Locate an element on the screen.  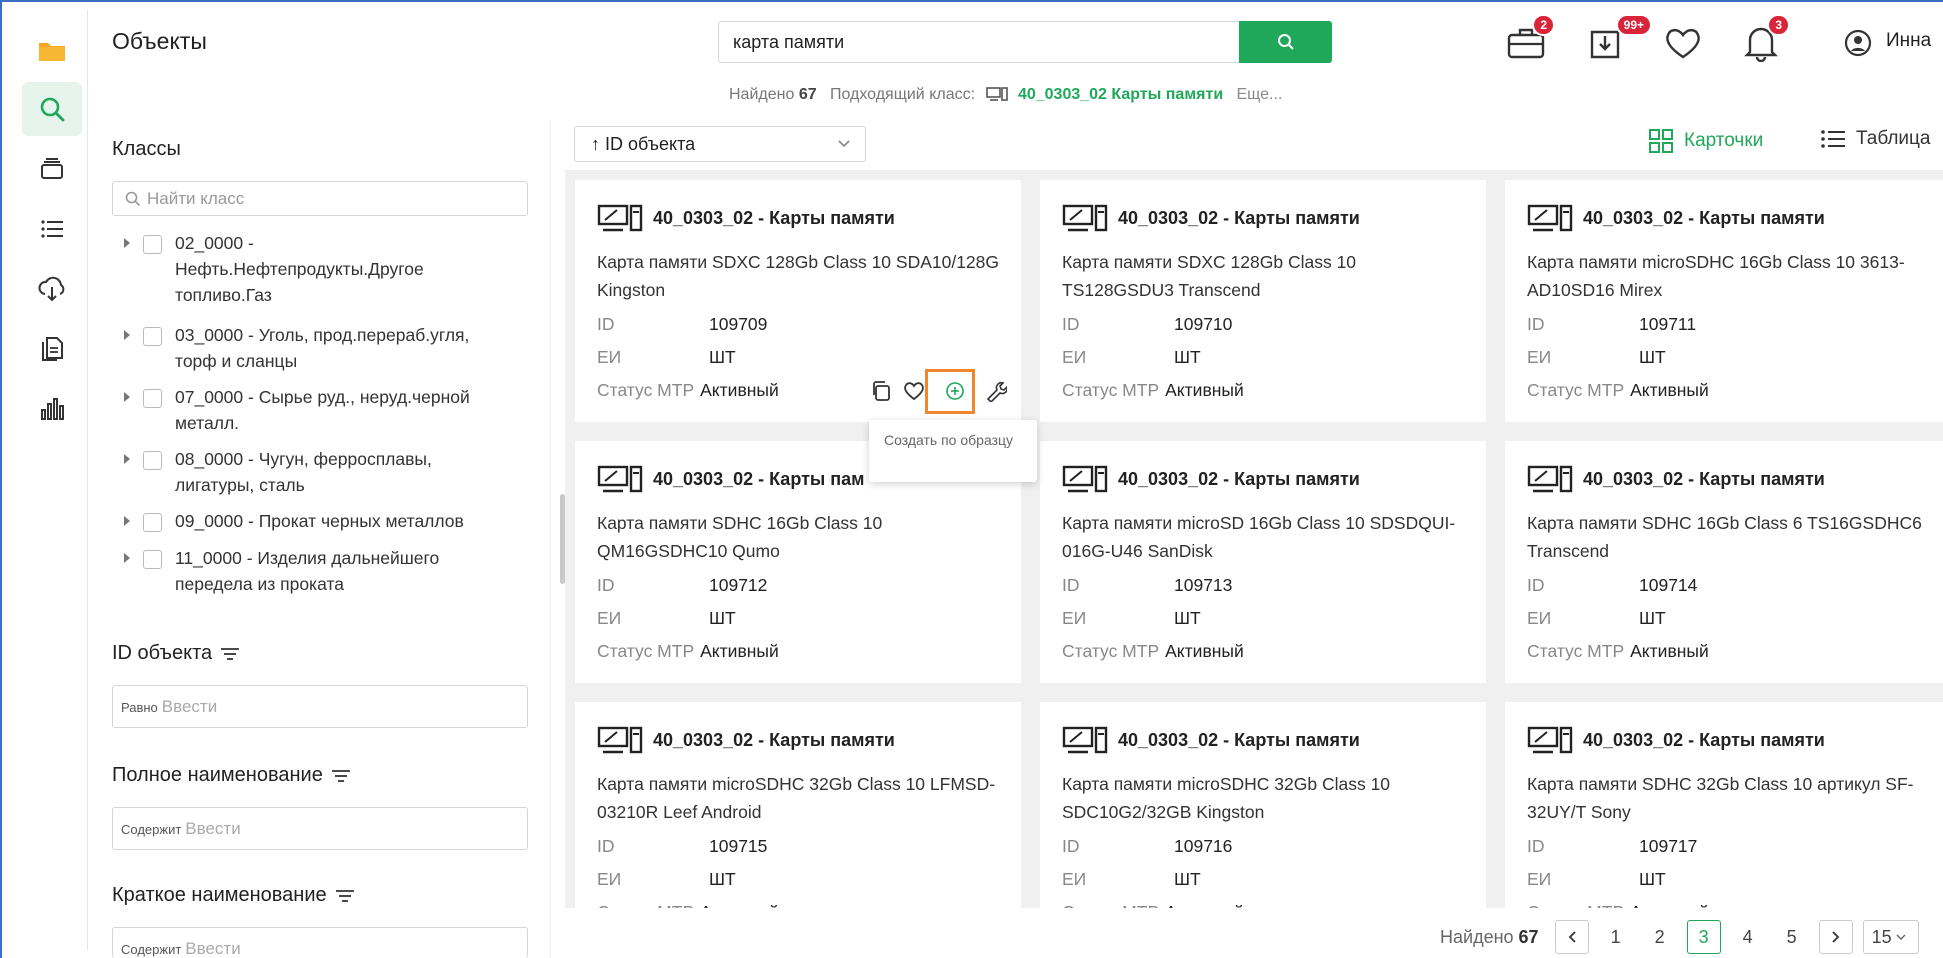
copy-icon is located at coordinates (881, 391).